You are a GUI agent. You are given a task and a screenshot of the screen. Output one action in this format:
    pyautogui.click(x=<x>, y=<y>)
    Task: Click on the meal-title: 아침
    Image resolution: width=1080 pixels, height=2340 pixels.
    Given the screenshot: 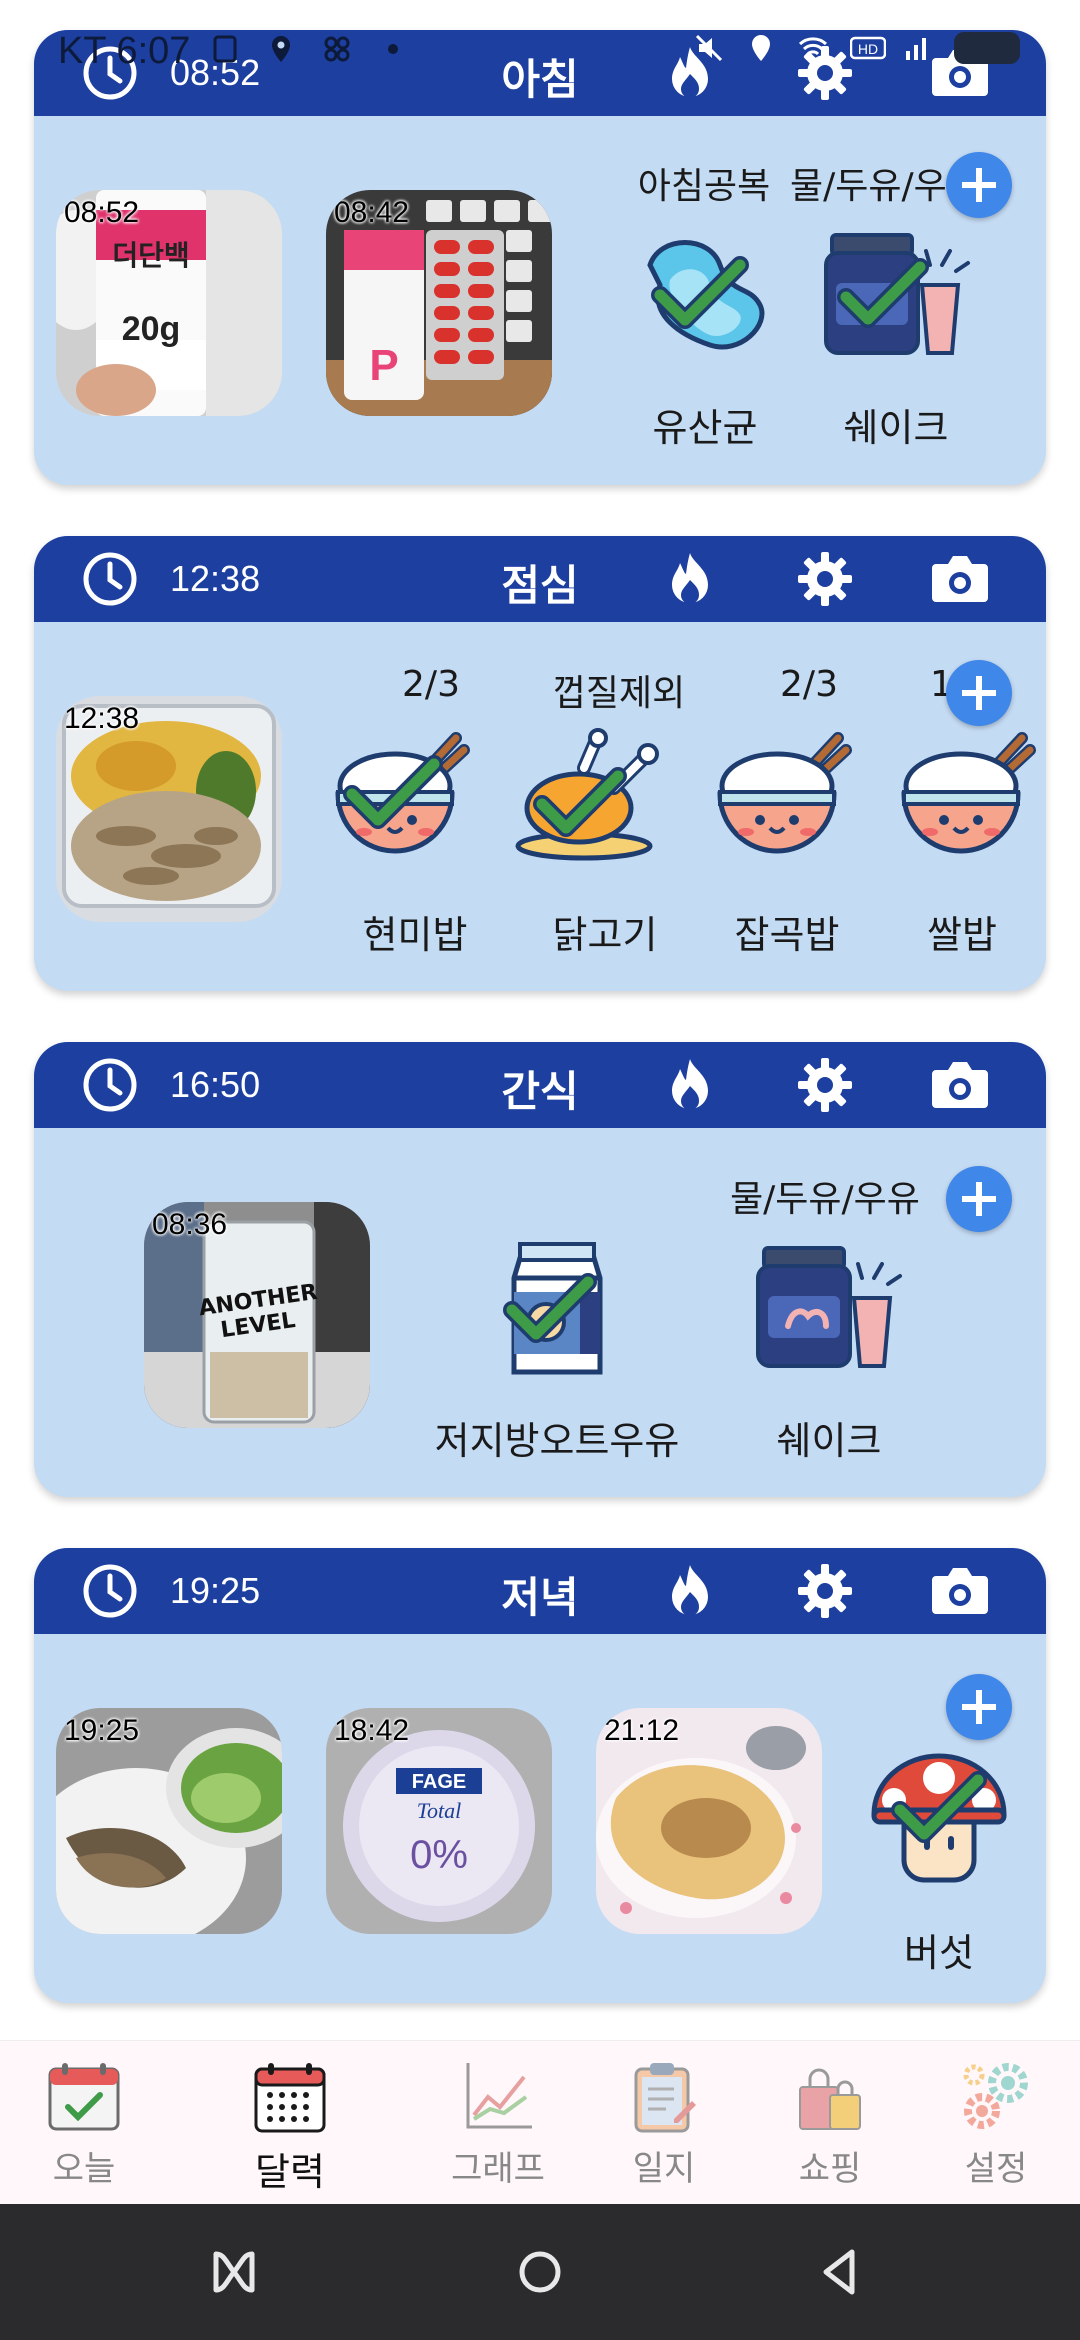 What is the action you would take?
    pyautogui.click(x=540, y=79)
    